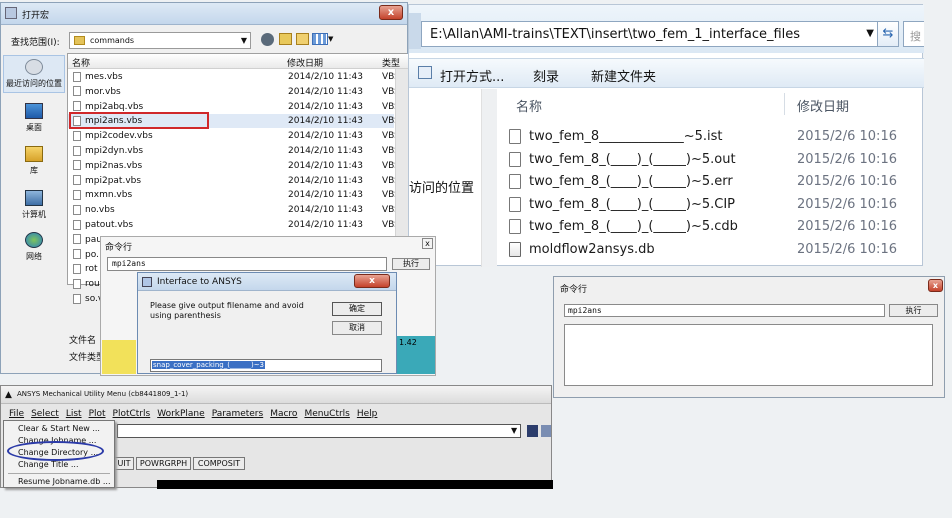 This screenshot has width=952, height=518. What do you see at coordinates (84, 284) in the screenshot?
I see `file-row-partial: rou` at bounding box center [84, 284].